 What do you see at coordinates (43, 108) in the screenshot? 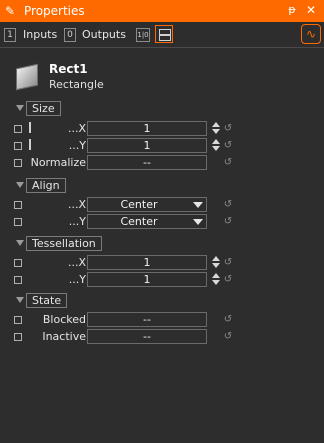
I see `section-title: Size` at bounding box center [43, 108].